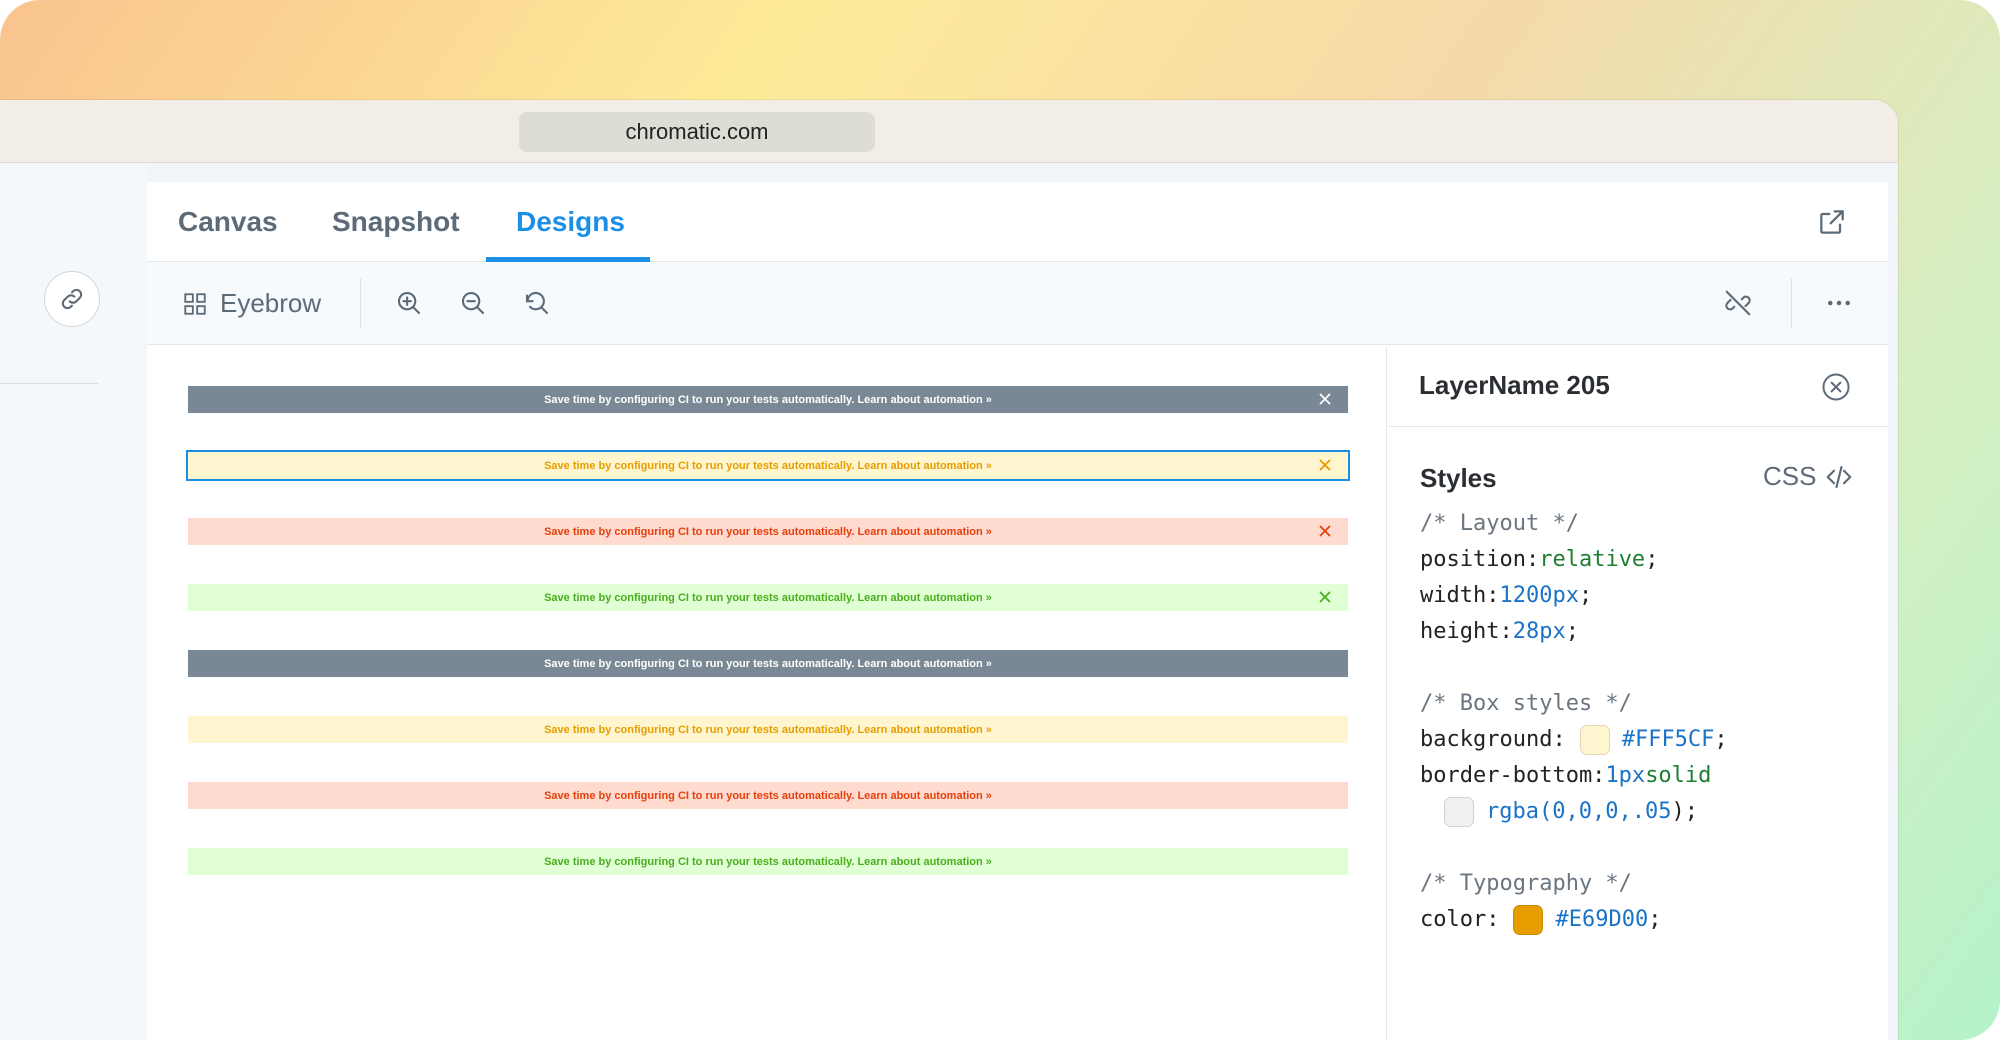 The height and width of the screenshot is (1040, 2000). What do you see at coordinates (1832, 222) in the screenshot?
I see `open-external-icon` at bounding box center [1832, 222].